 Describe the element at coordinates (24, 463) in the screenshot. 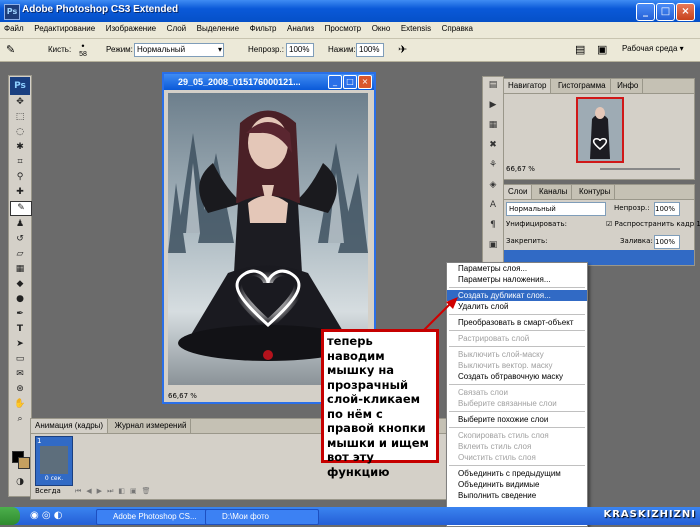

I see `background-color-swatch` at that location.